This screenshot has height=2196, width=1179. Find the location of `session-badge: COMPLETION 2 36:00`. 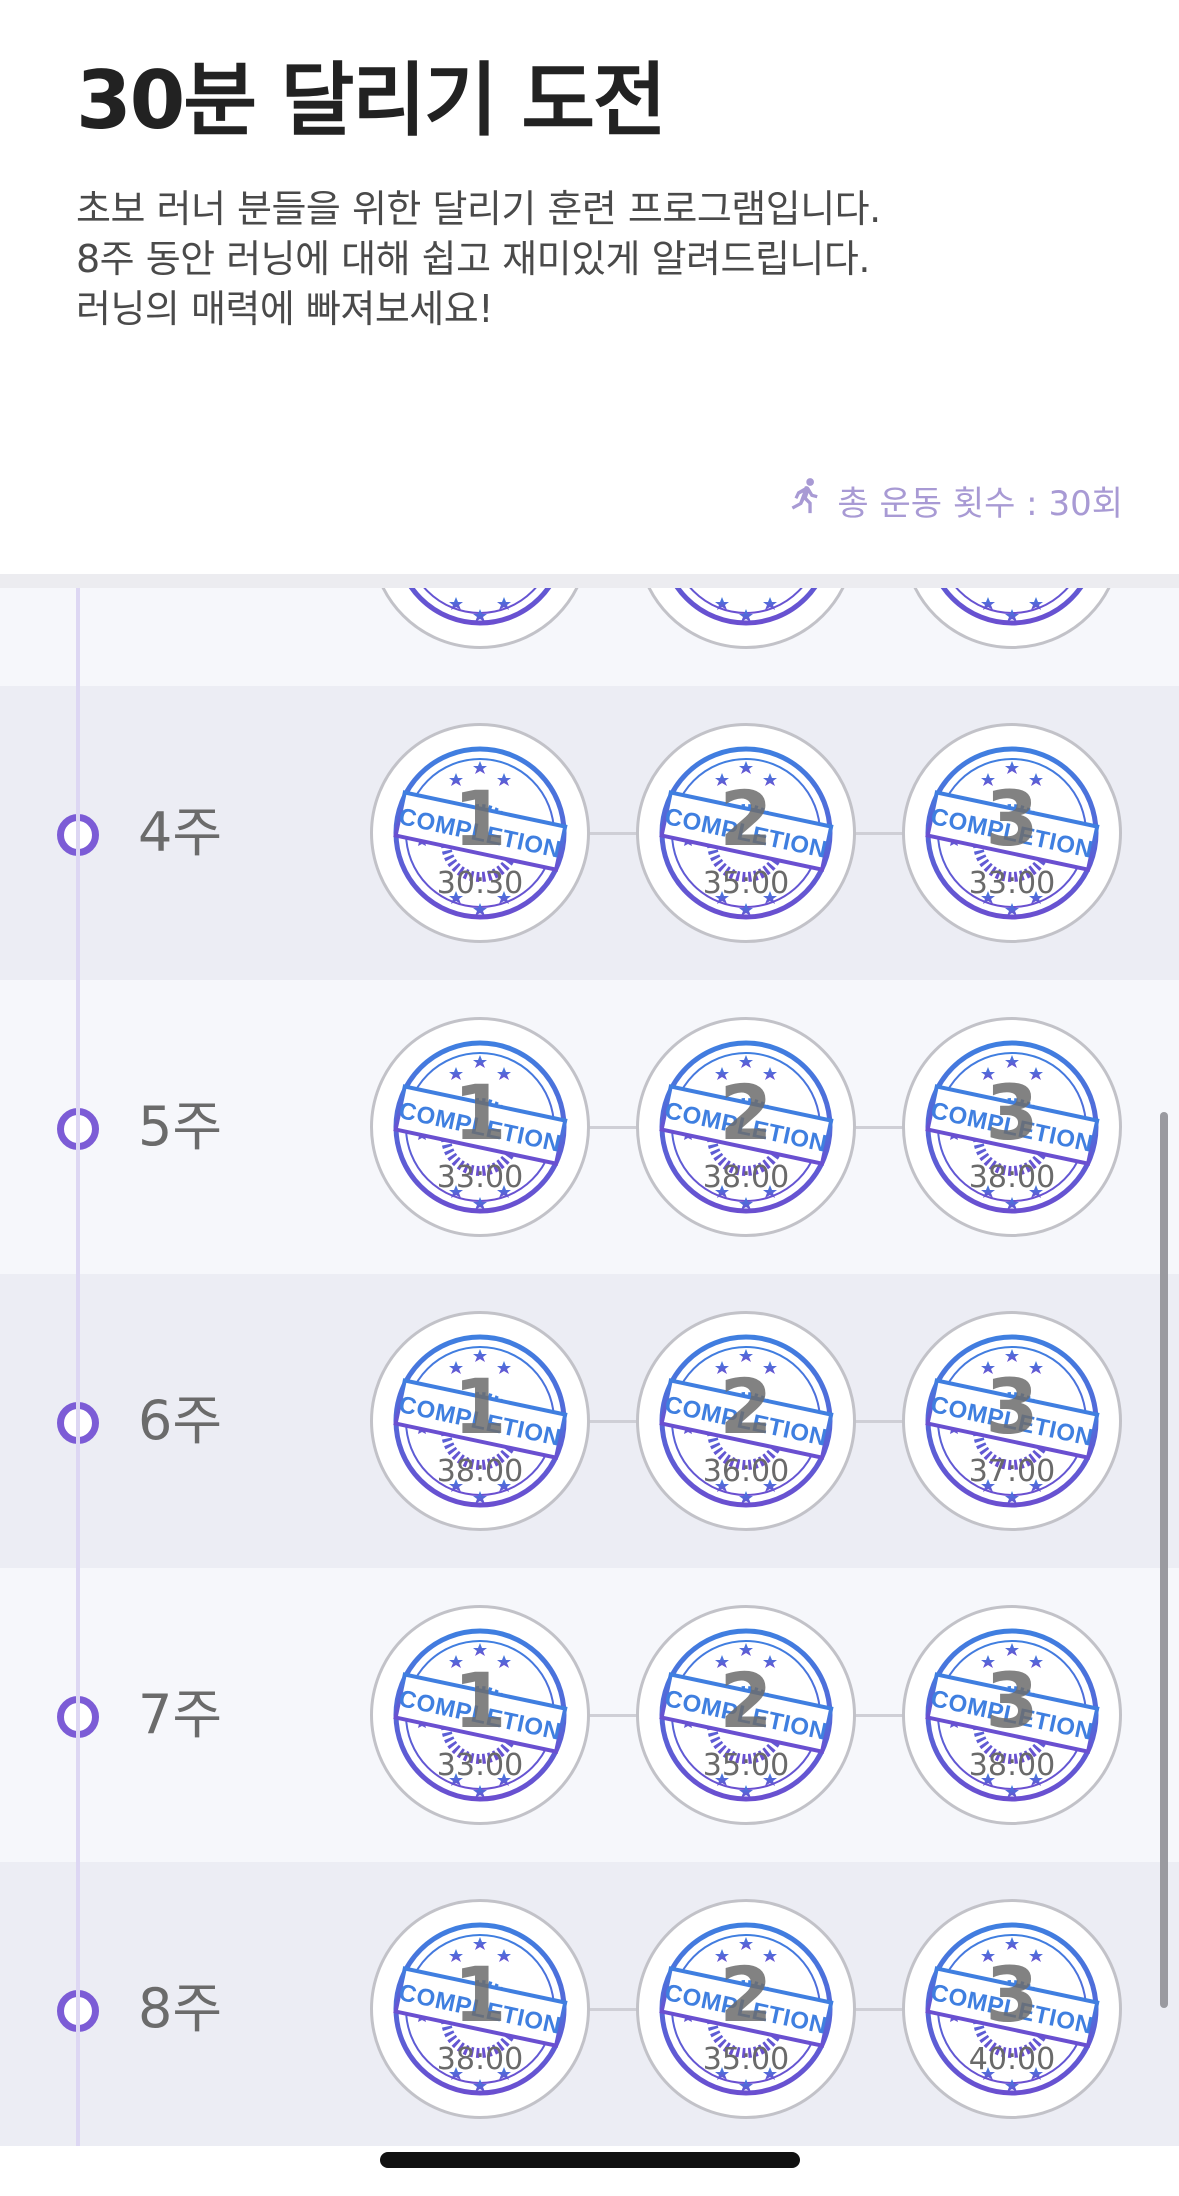

session-badge: COMPLETION 2 36:00 is located at coordinates (746, 1421).